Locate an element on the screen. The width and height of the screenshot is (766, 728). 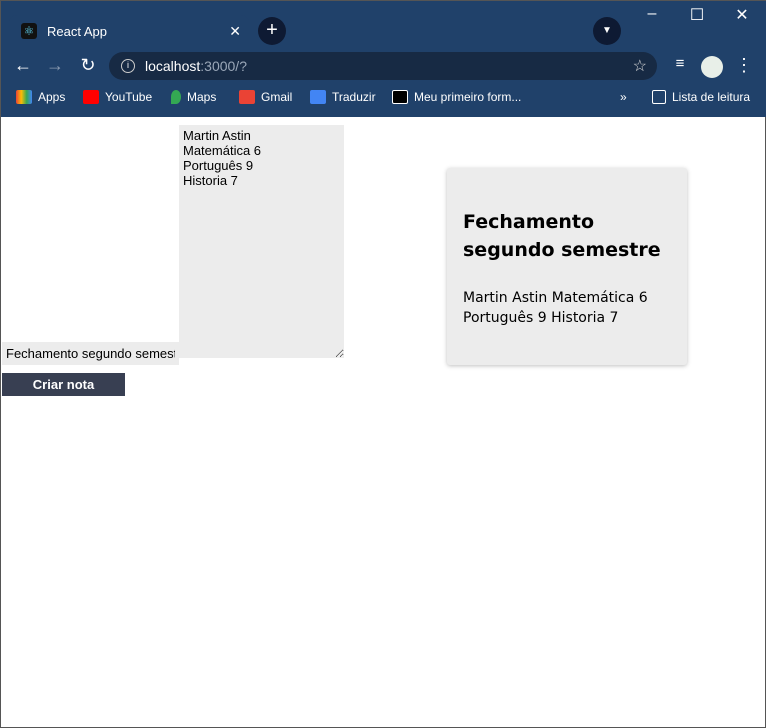
form-icon is located at coordinates (400, 97).